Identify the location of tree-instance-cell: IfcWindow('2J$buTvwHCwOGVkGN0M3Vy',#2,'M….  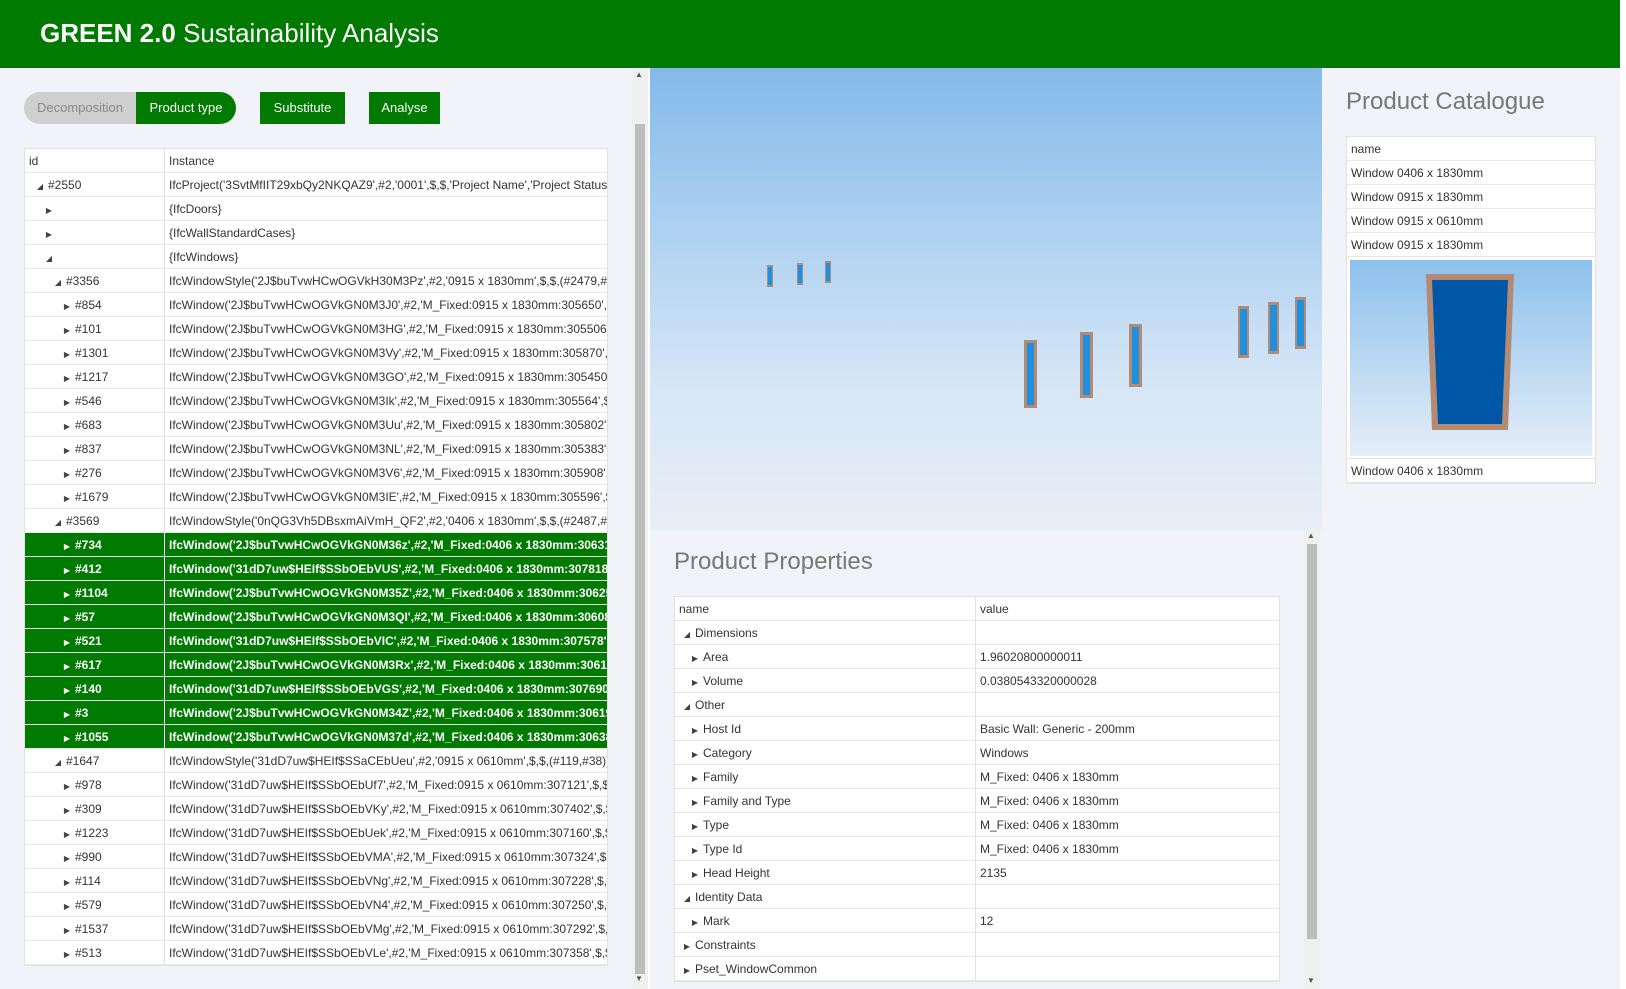
(388, 352).